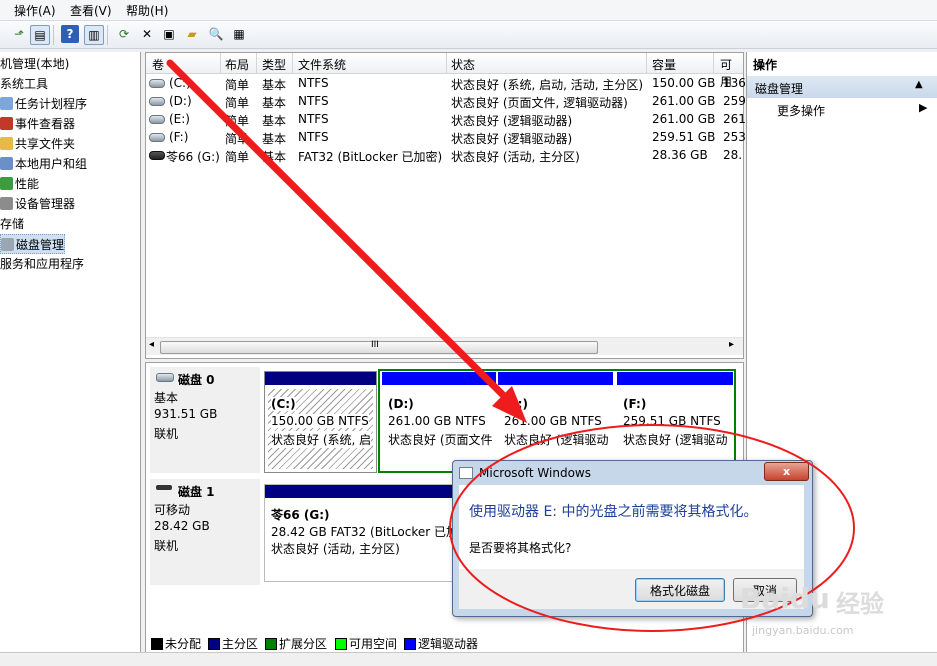  Describe the element at coordinates (468, 35) in the screenshot. I see `toolbar: ⬏ ▤ ? ▥ ⟳ ✕ ▣ ▰ 🔍 ▦` at that location.